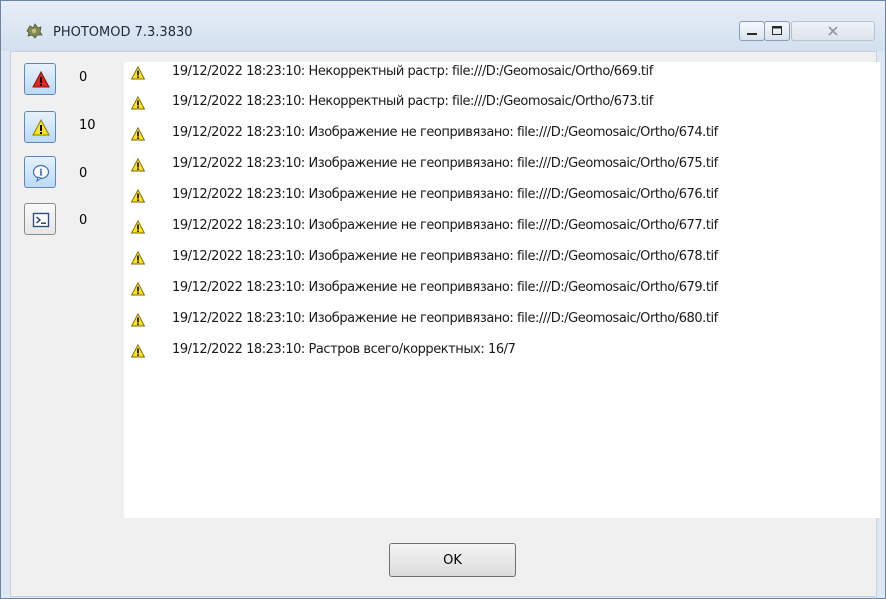  I want to click on minimize-icon, so click(752, 34).